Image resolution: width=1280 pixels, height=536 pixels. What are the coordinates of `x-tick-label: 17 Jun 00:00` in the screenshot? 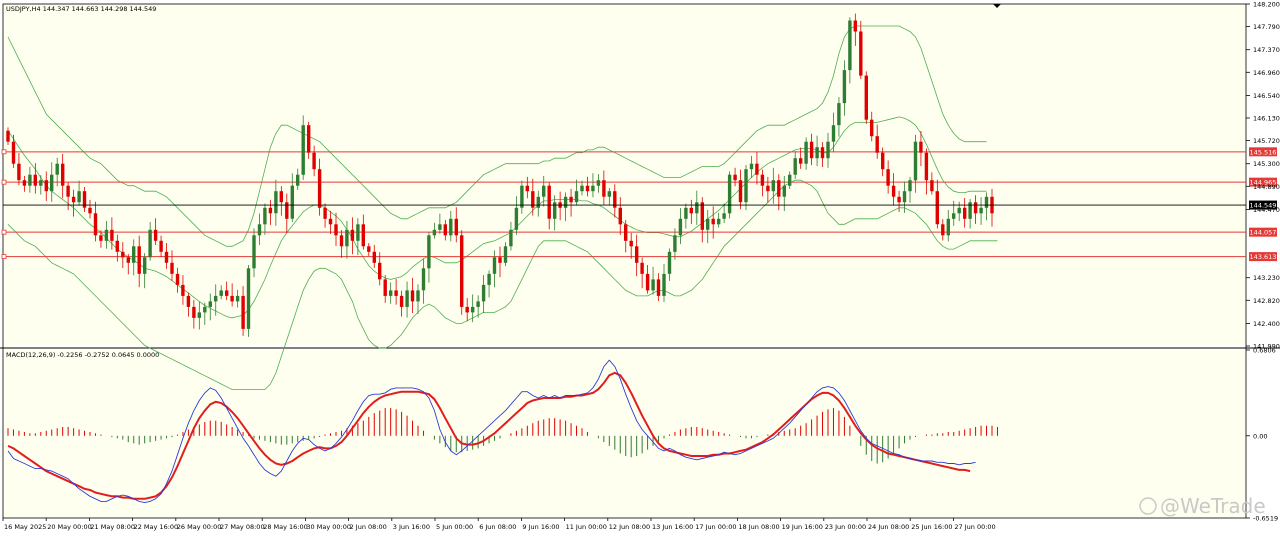 It's located at (715, 527).